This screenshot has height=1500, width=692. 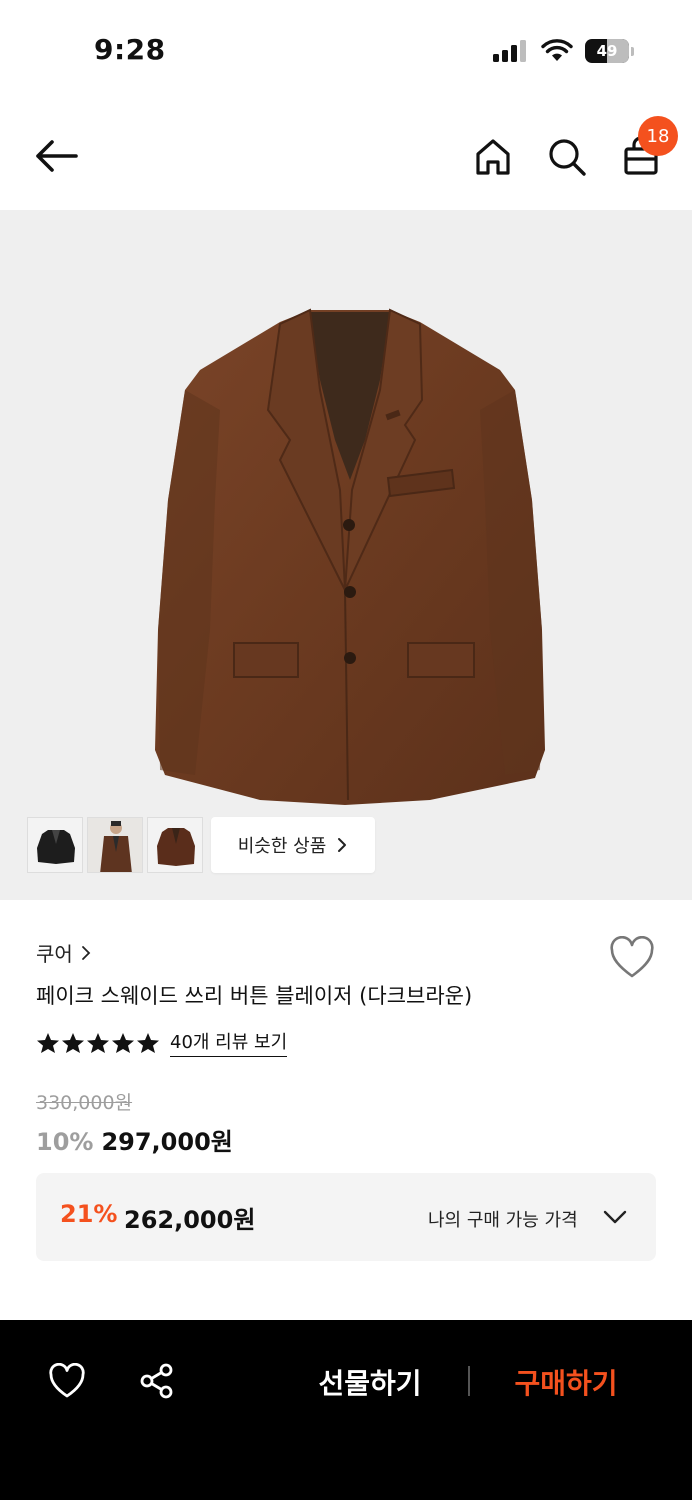 I want to click on chevron-down-icon, so click(x=615, y=1217).